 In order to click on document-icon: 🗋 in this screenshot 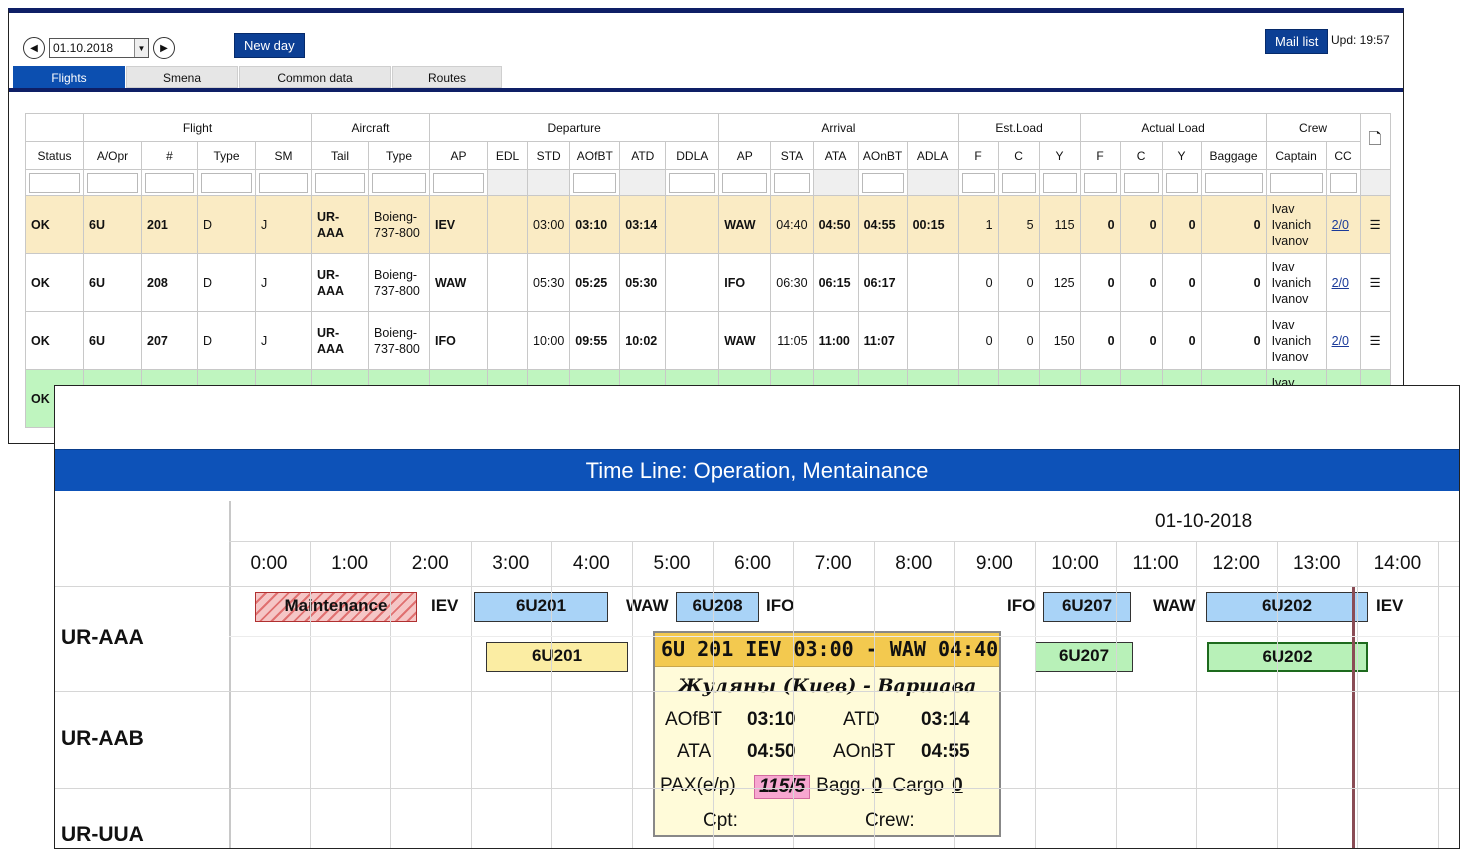, I will do `click(1375, 141)`.